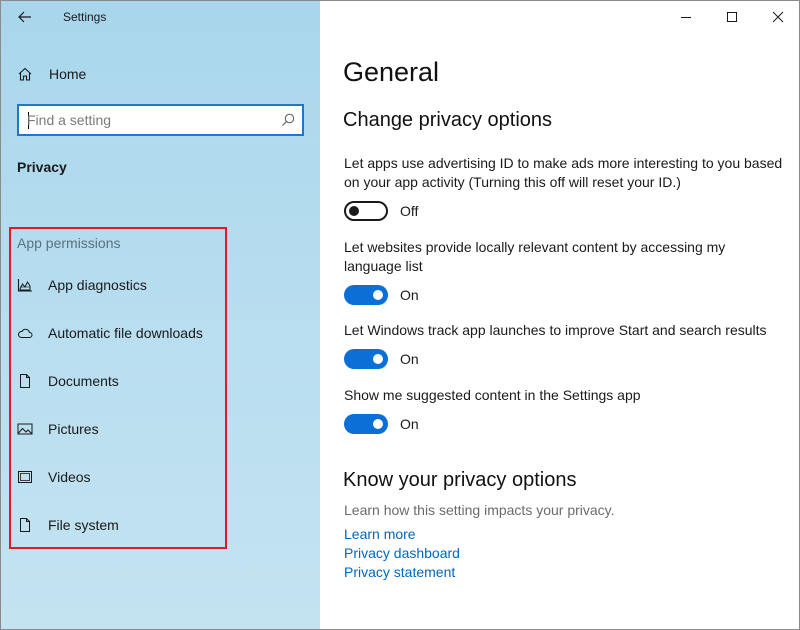  I want to click on close-icon, so click(778, 17).